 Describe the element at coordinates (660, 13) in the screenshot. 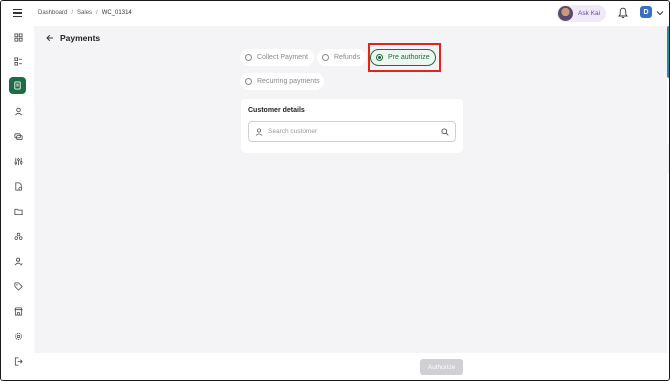

I see `chevron-down-icon` at that location.